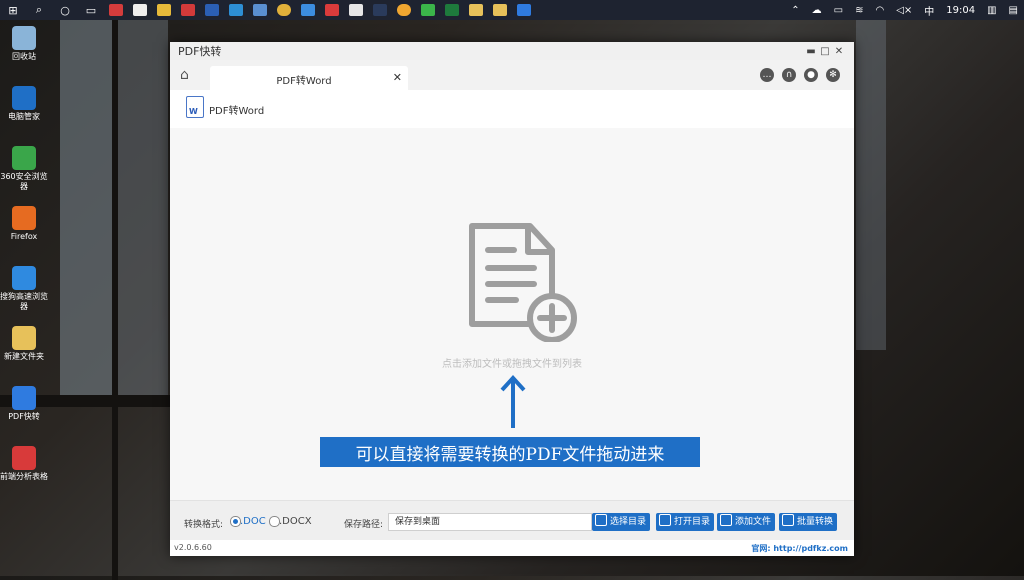 The width and height of the screenshot is (1024, 580). Describe the element at coordinates (24, 181) in the screenshot. I see `desktop-icon-label: 360安全浏览器` at that location.